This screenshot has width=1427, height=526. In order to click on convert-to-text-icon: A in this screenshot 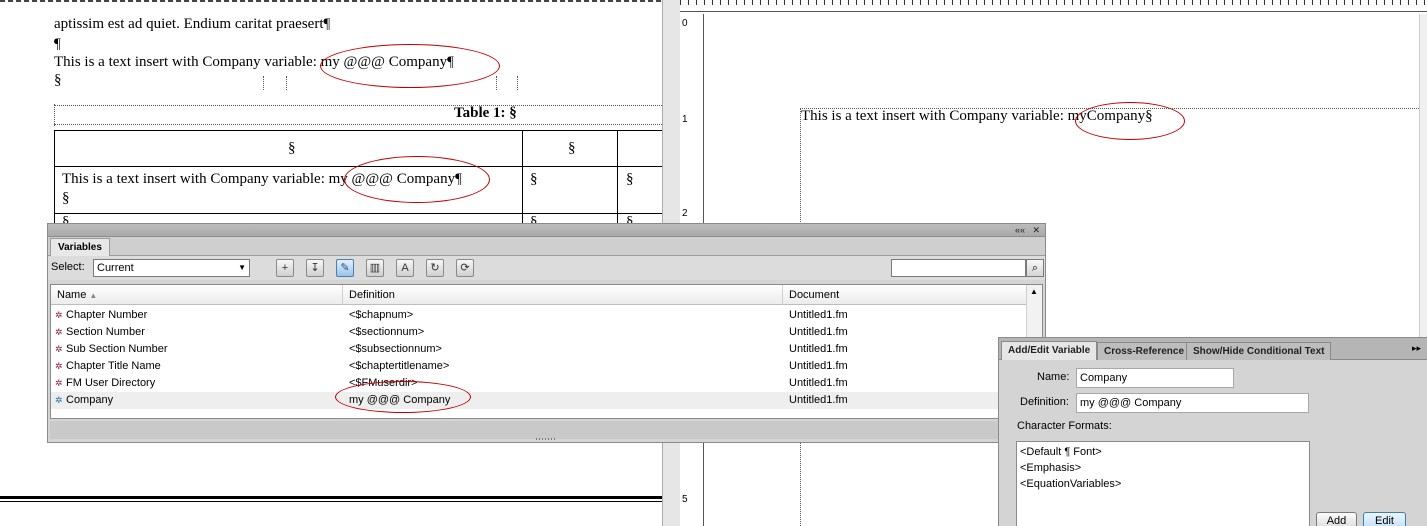, I will do `click(405, 268)`.